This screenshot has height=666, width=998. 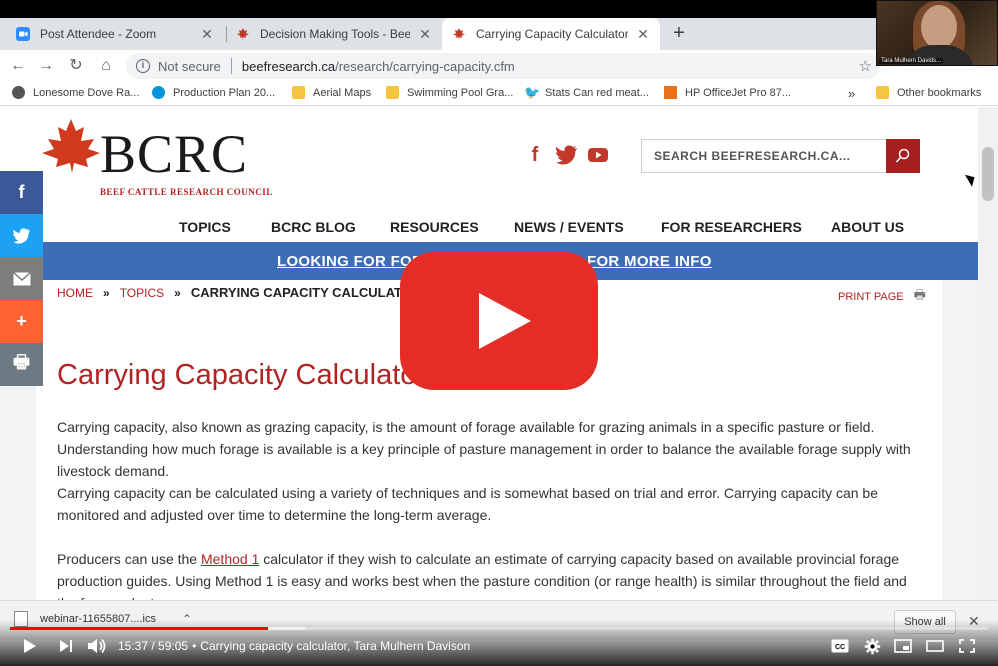 I want to click on tab-zoom: Post Attendee - Zoom ✕, so click(x=115, y=34).